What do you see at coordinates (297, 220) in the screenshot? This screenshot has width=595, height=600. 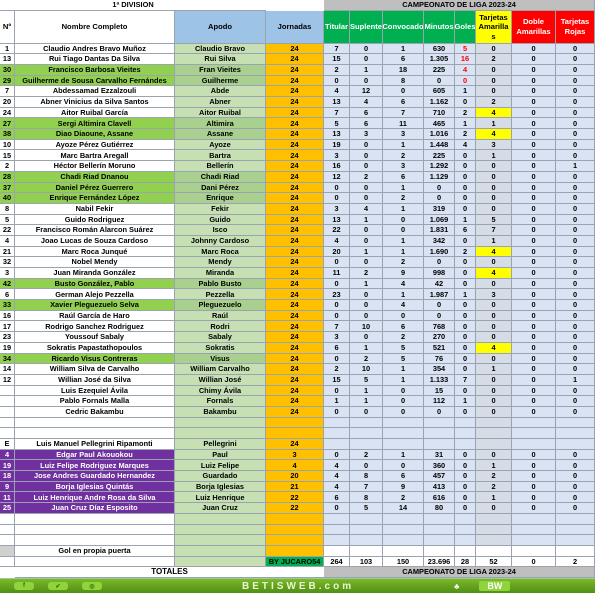 I see `table-row: 5 Guido Rodriguez Guido 24 13 1 0 1.069 1 5 0 0` at bounding box center [297, 220].